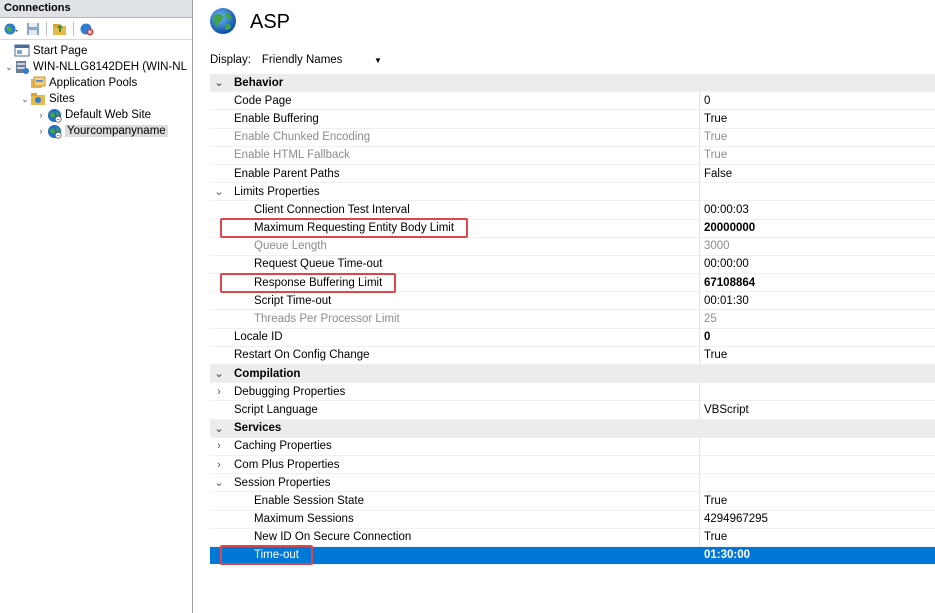 The image size is (935, 613). I want to click on property-name-text: Debugging Properties, so click(290, 391).